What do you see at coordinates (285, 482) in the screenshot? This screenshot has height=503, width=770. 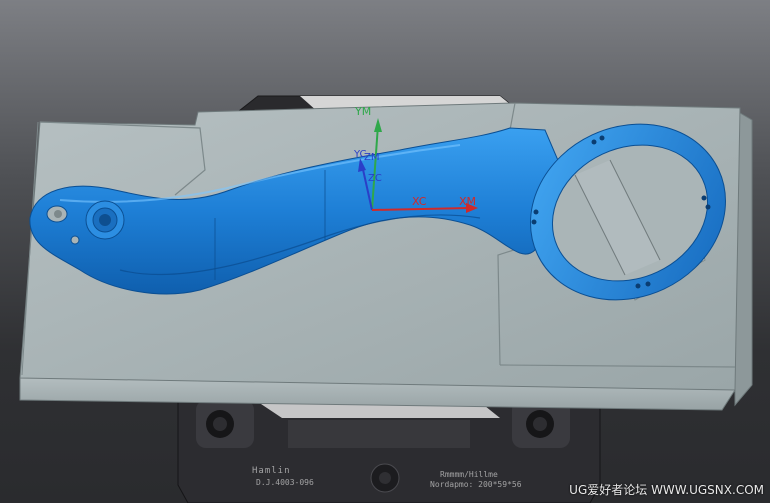 I see `base-plate-code: D.J.4003-096` at bounding box center [285, 482].